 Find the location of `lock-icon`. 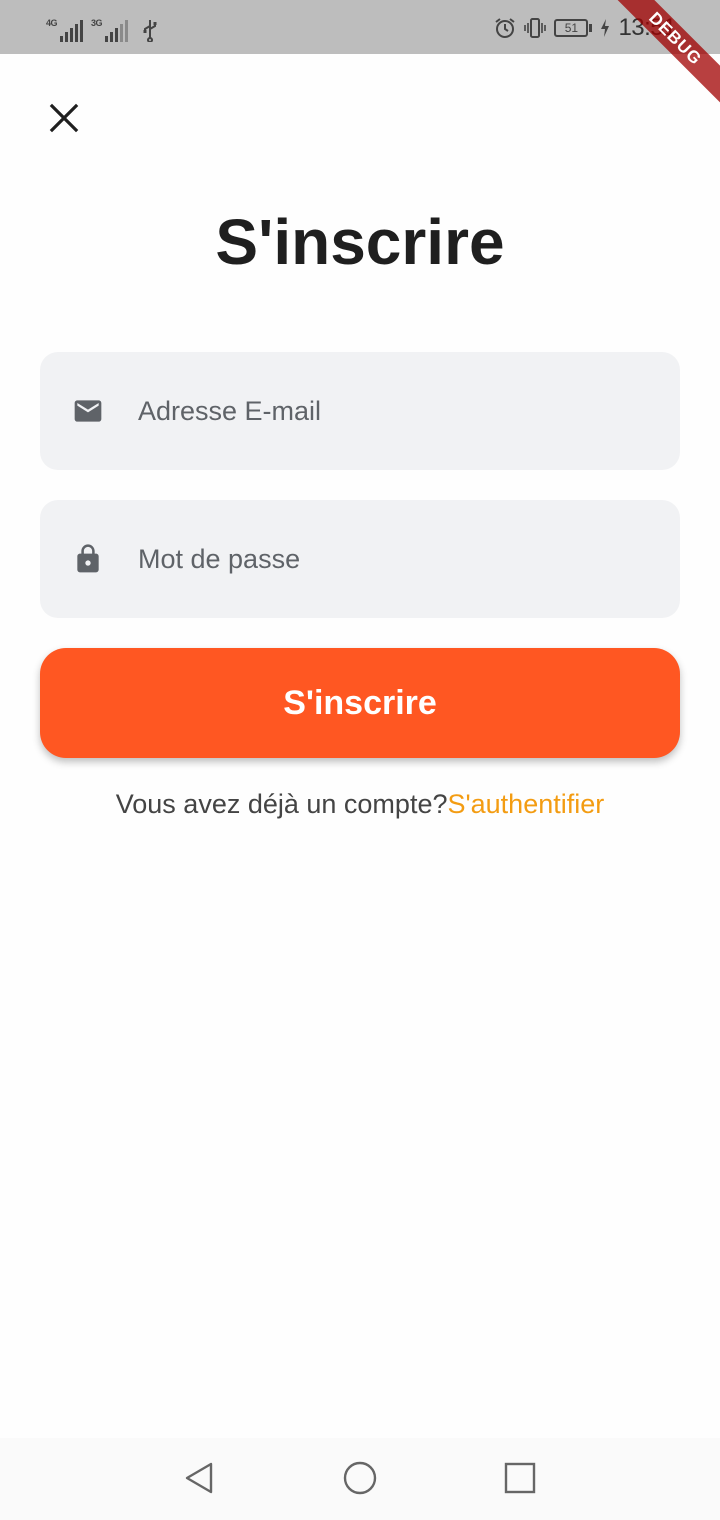

lock-icon is located at coordinates (88, 558).